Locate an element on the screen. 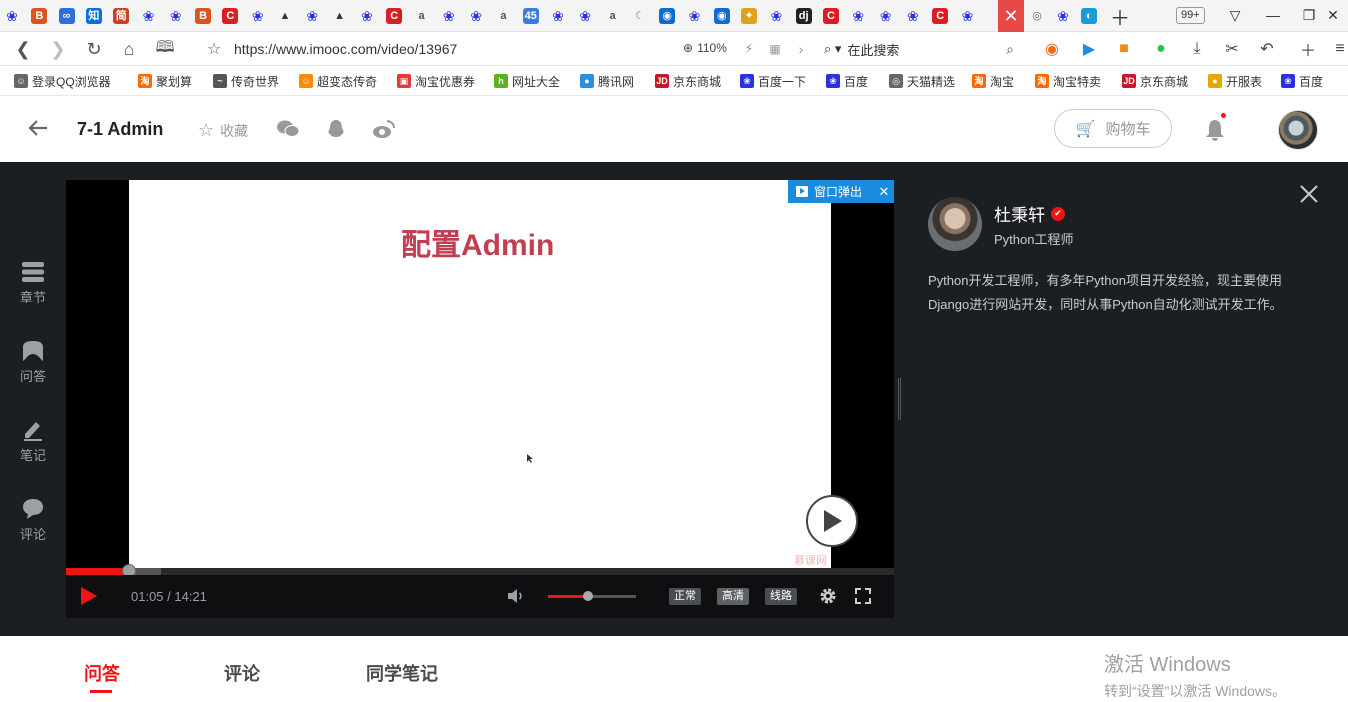 The height and width of the screenshot is (702, 1348). search-box: ⌕ ▾ 在此搜索 is located at coordinates (923, 49).